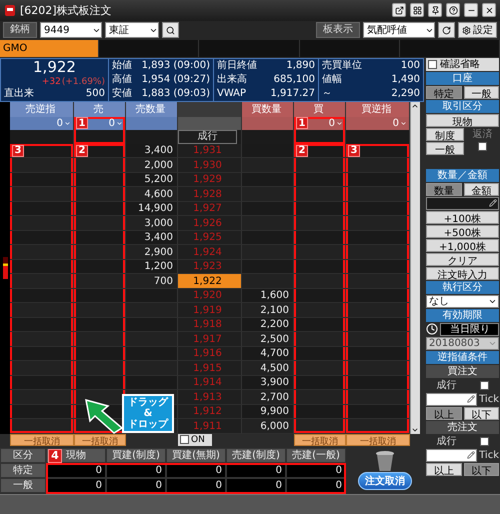 The image size is (500, 514). I want to click on close-button, so click(489, 10).